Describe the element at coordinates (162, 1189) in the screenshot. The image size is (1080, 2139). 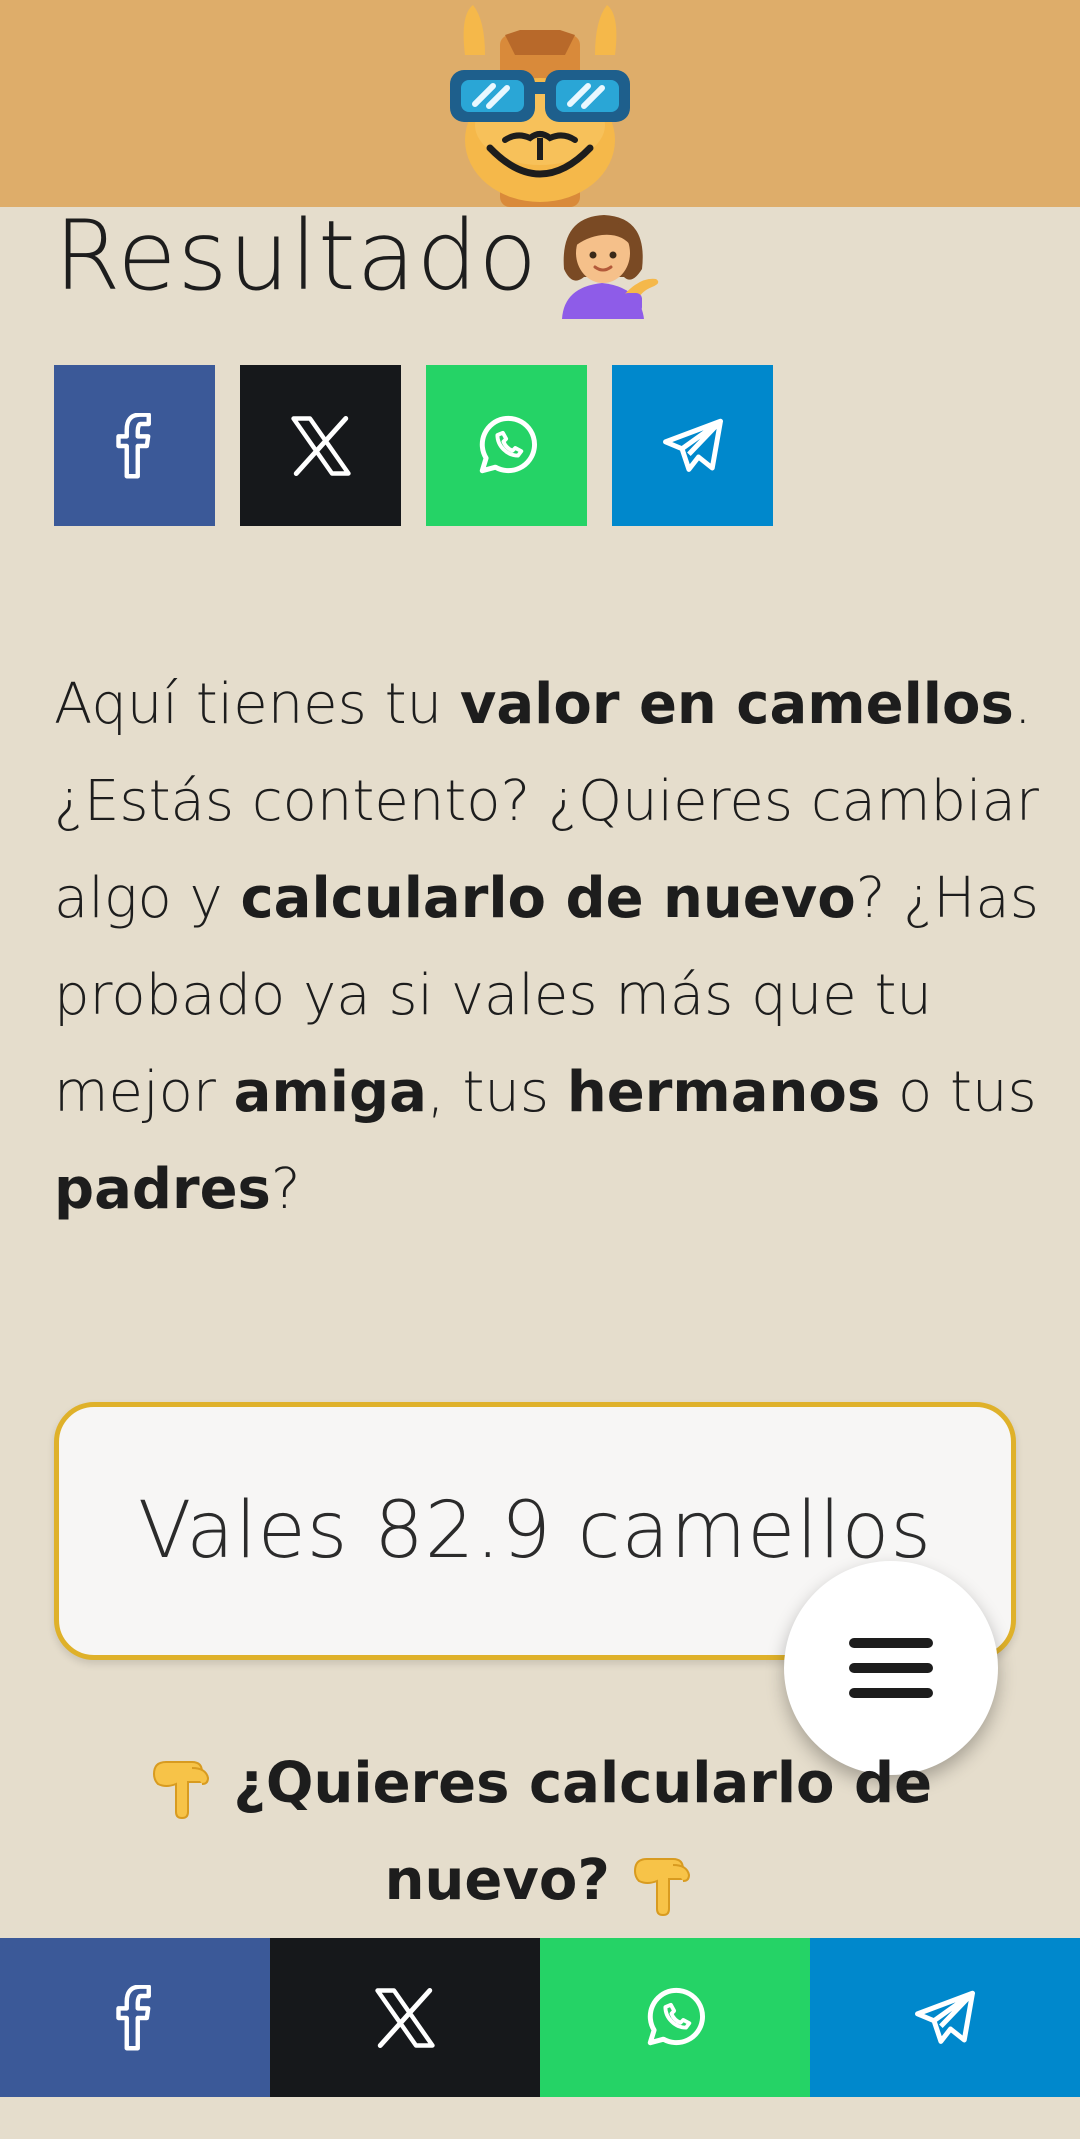
I see `intro-bold: padres` at that location.